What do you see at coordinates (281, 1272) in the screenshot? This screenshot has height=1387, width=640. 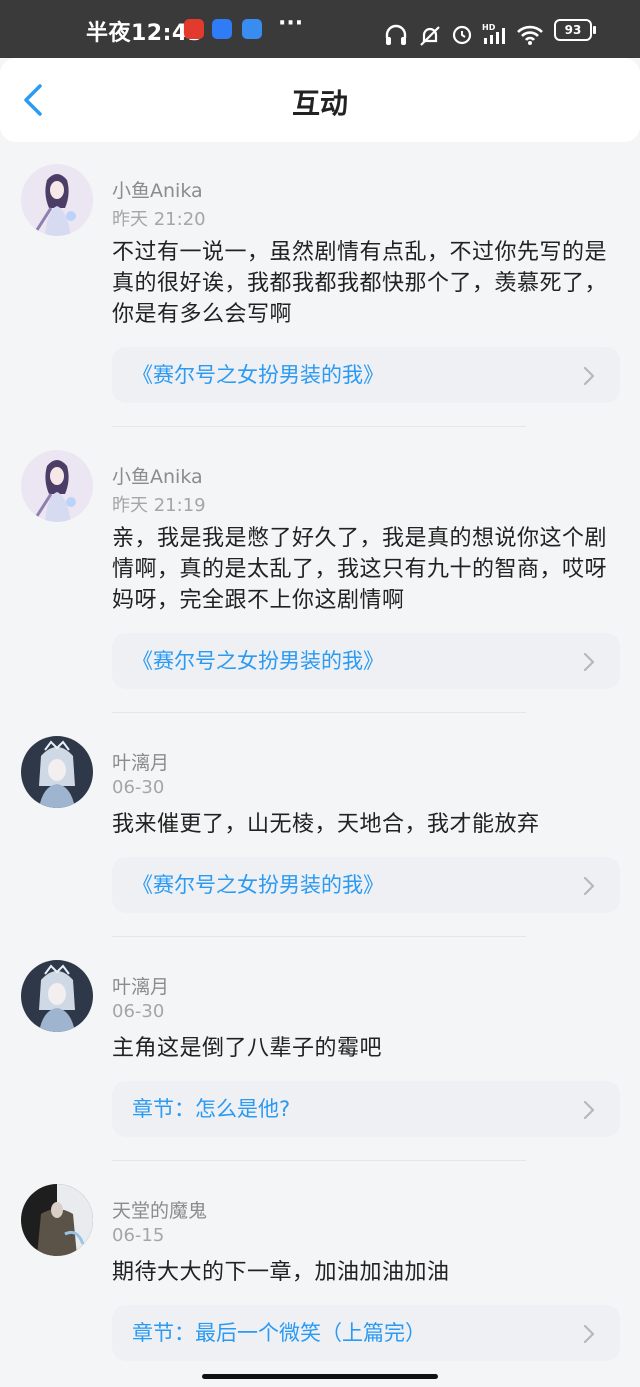 I see `comment-text: 期待大大的下一章，加油加油加油` at bounding box center [281, 1272].